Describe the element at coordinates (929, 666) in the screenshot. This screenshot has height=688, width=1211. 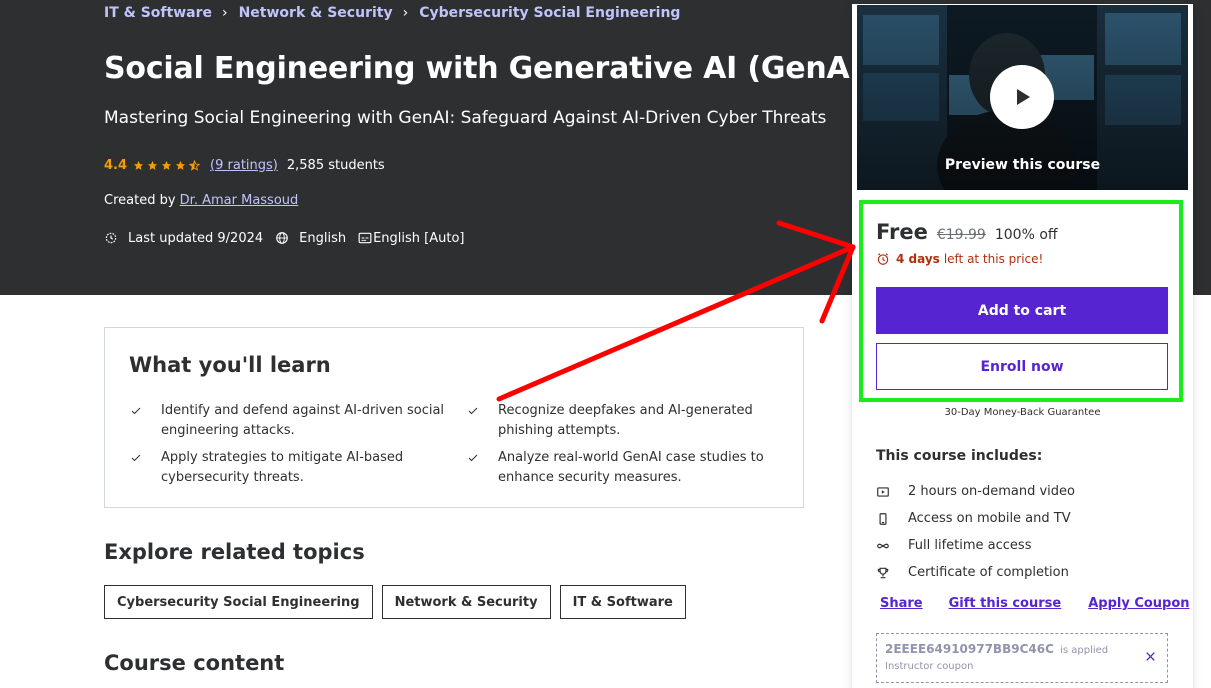
I see `coupon-type: Instructor coupon` at that location.